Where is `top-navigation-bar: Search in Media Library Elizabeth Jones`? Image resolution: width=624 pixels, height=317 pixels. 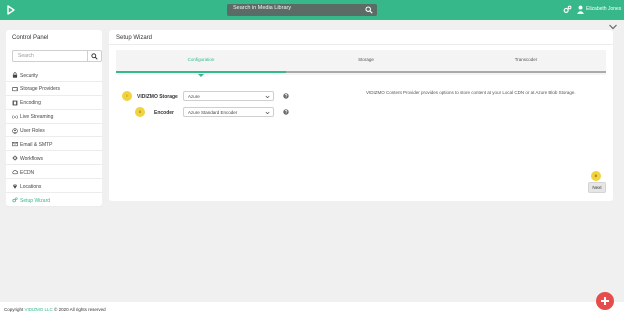 top-navigation-bar: Search in Media Library Elizabeth Jones is located at coordinates (312, 10).